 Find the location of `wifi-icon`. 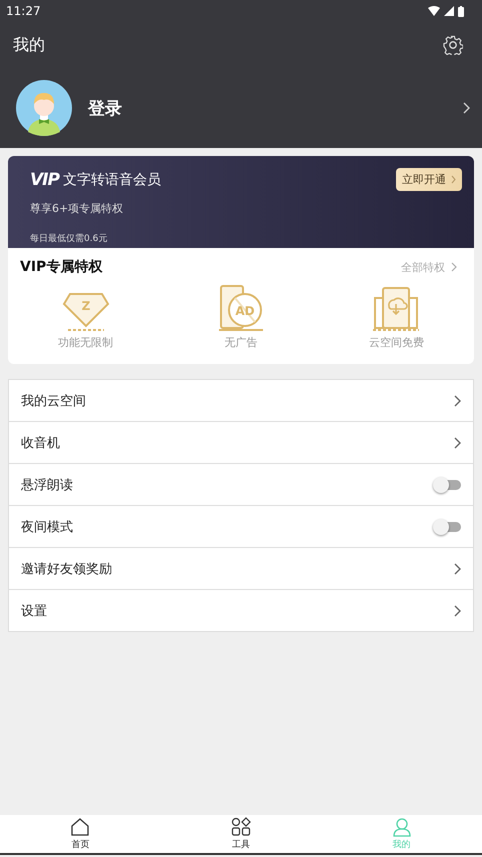

wifi-icon is located at coordinates (434, 11).